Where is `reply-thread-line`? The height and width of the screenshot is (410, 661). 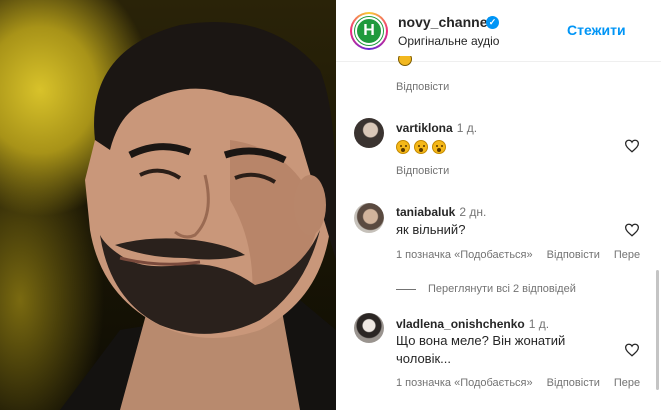
reply-thread-line is located at coordinates (406, 289).